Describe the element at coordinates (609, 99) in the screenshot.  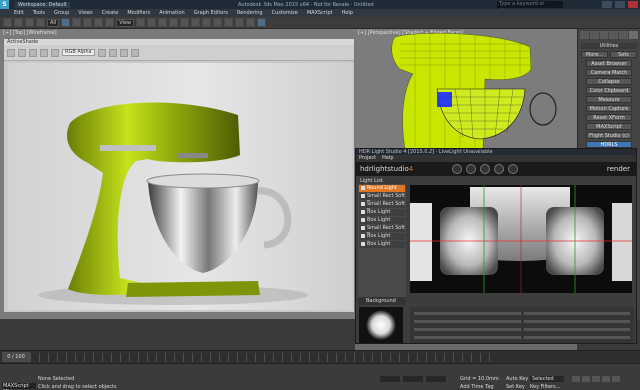
I see `measure-button: Measure` at that location.